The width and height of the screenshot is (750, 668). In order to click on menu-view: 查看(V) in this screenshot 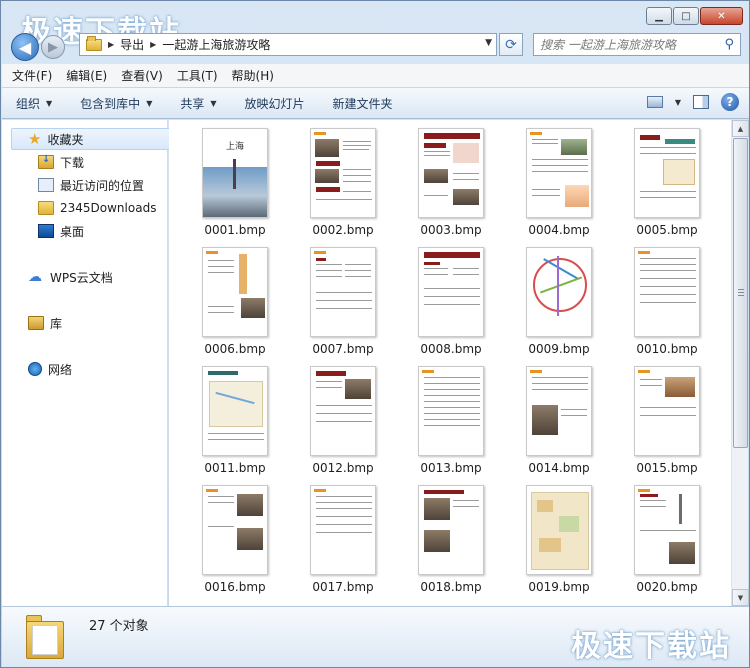, I will do `click(142, 75)`.